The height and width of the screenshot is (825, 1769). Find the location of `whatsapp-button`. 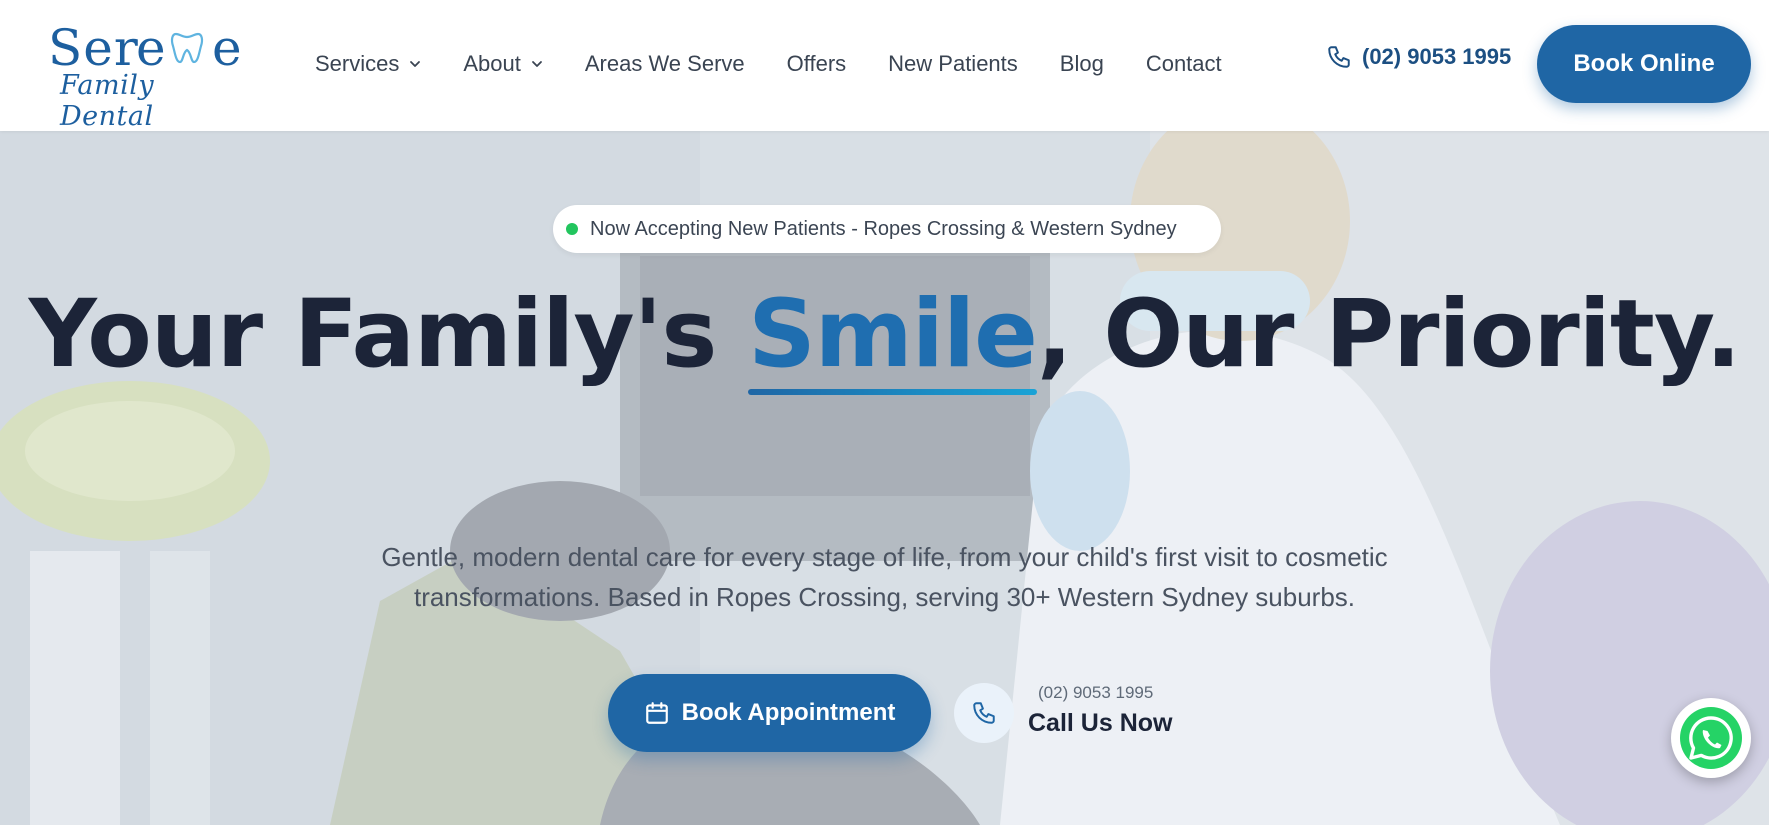

whatsapp-button is located at coordinates (1711, 738).